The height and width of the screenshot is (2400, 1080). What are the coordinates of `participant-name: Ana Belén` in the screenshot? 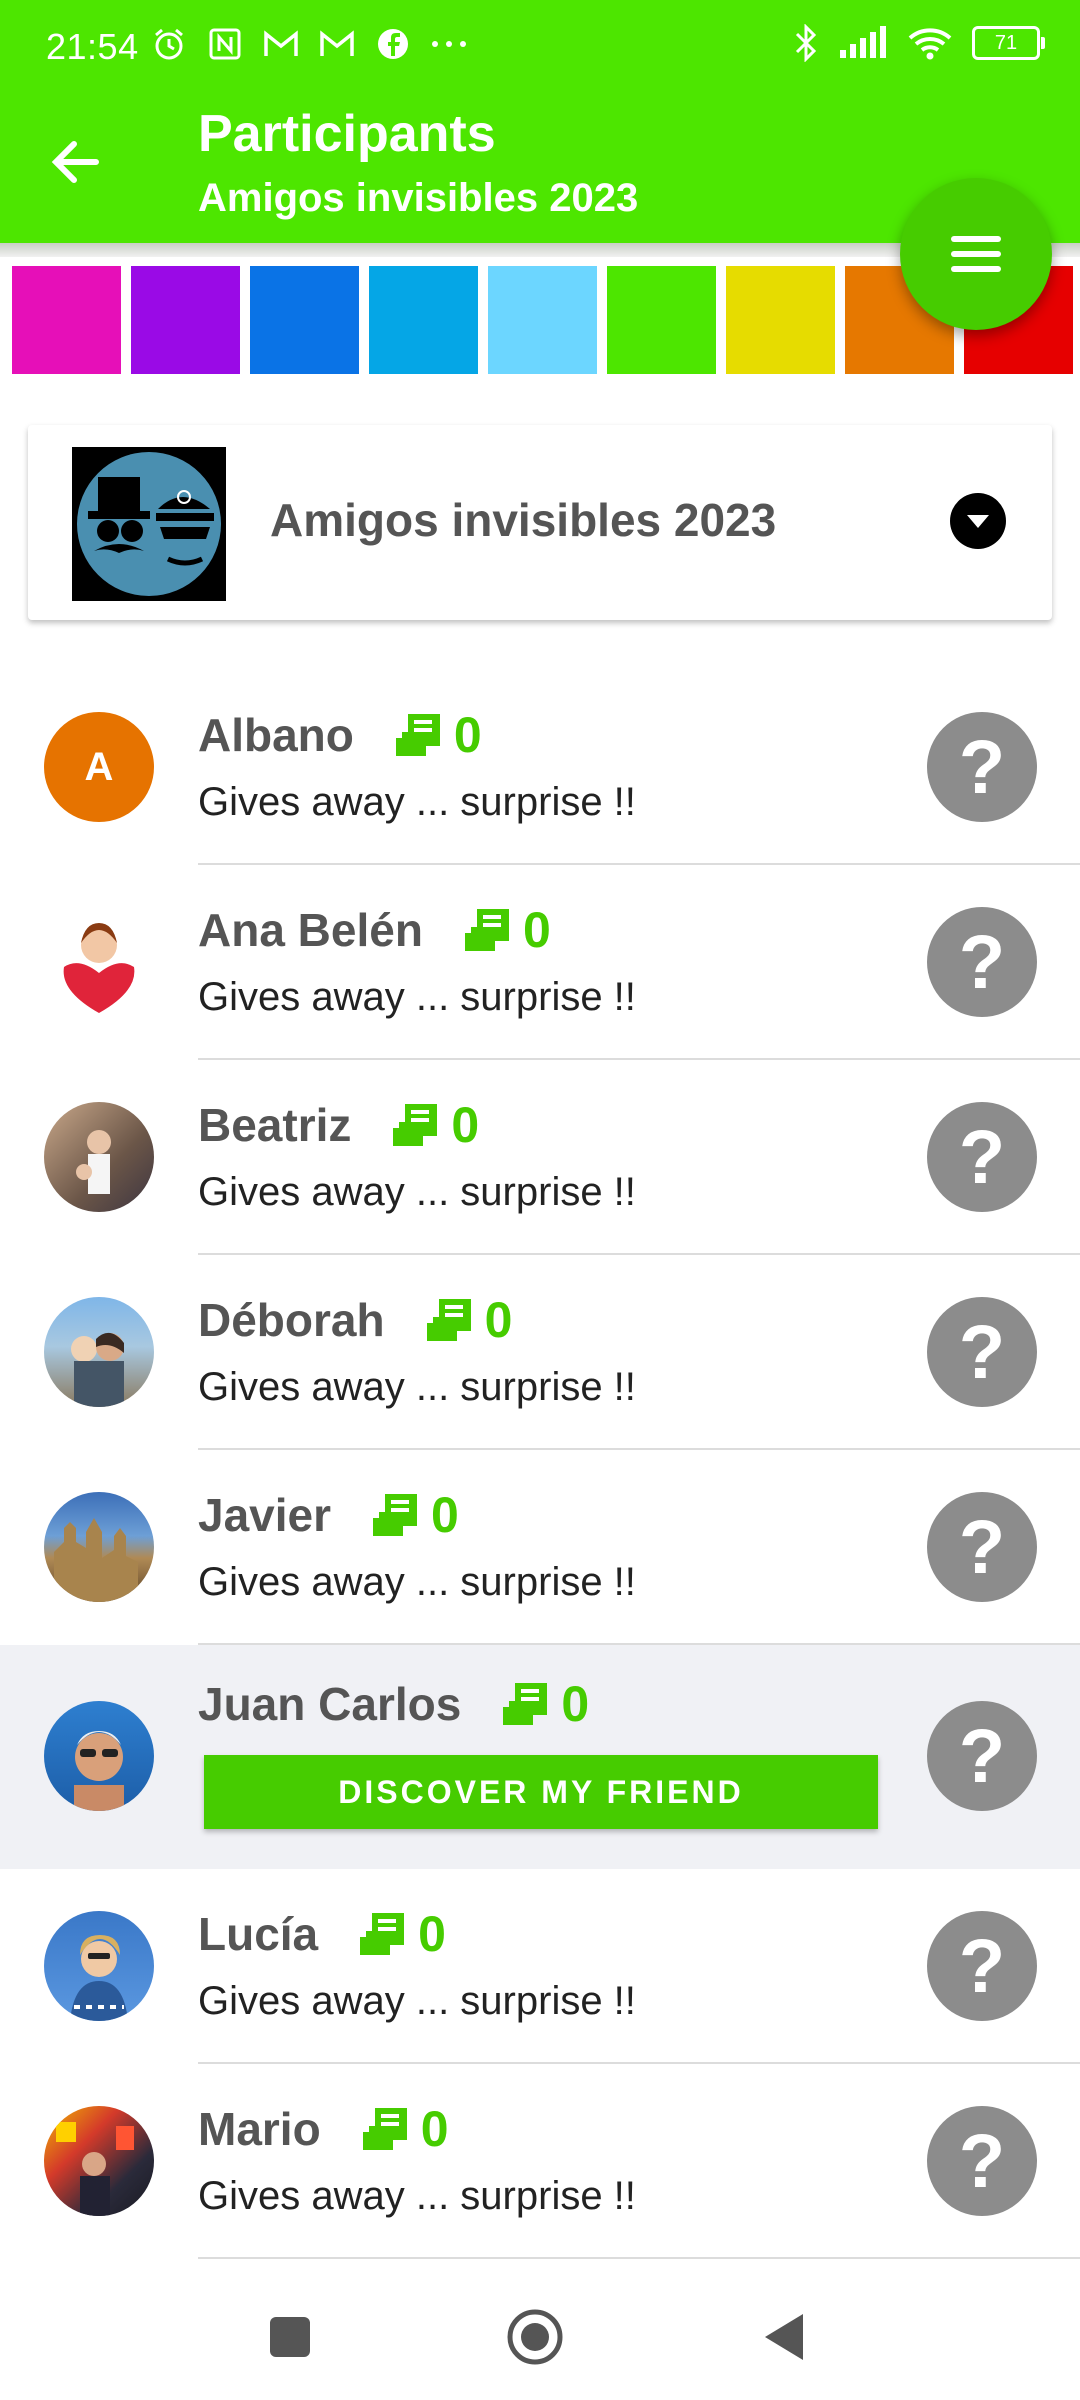 It's located at (310, 930).